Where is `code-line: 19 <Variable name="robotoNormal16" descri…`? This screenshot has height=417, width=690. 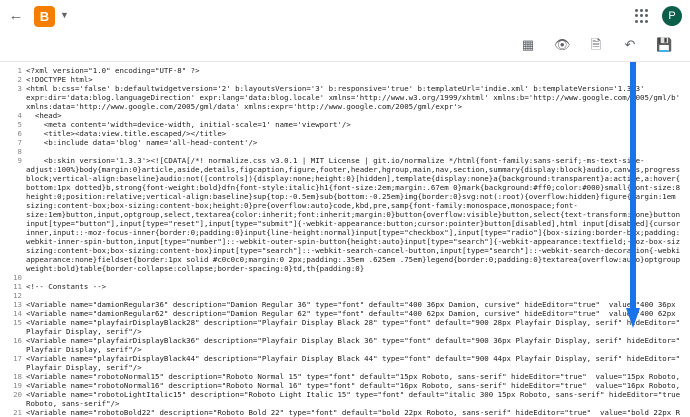 code-line: 19 <Variable name="robotoNormal16" descri… is located at coordinates (345, 385).